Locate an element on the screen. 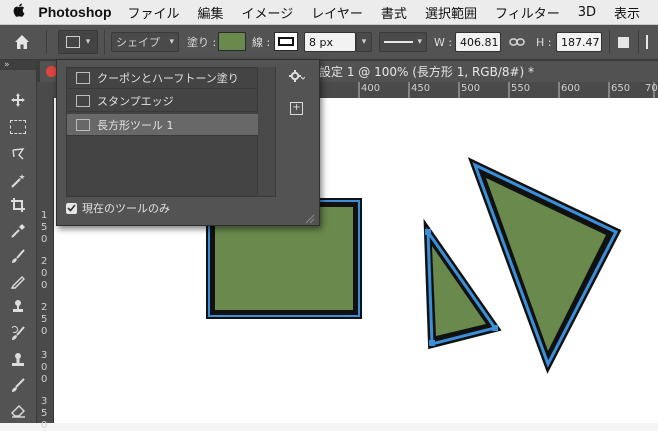 The width and height of the screenshot is (658, 431). preset-item-coupon-halftone: クーポンとハーフトーン塗り is located at coordinates (162, 78).